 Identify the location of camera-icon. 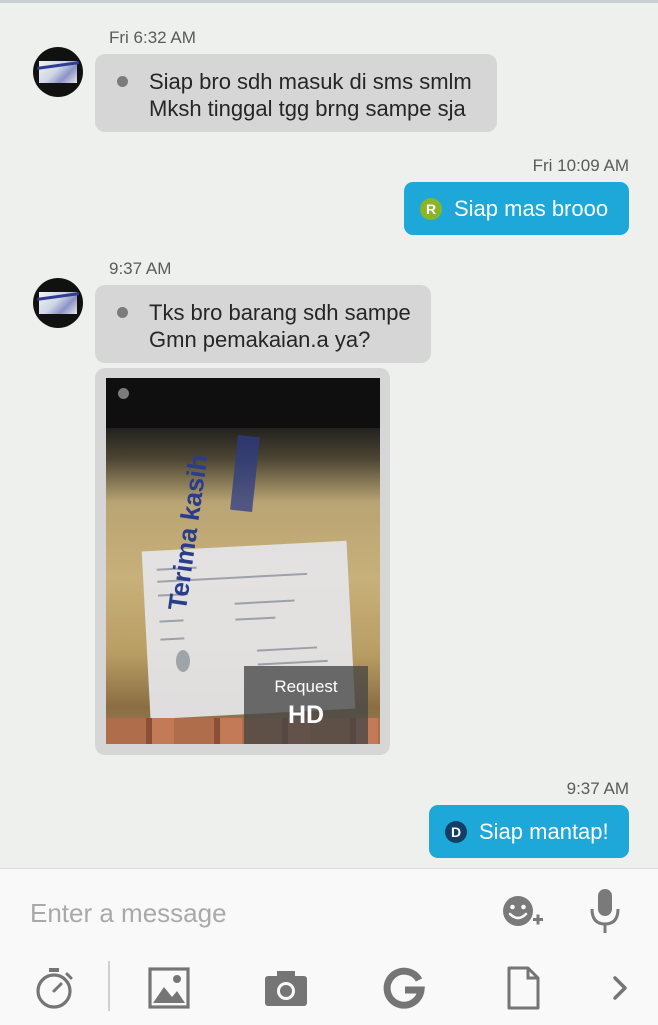
(286, 988).